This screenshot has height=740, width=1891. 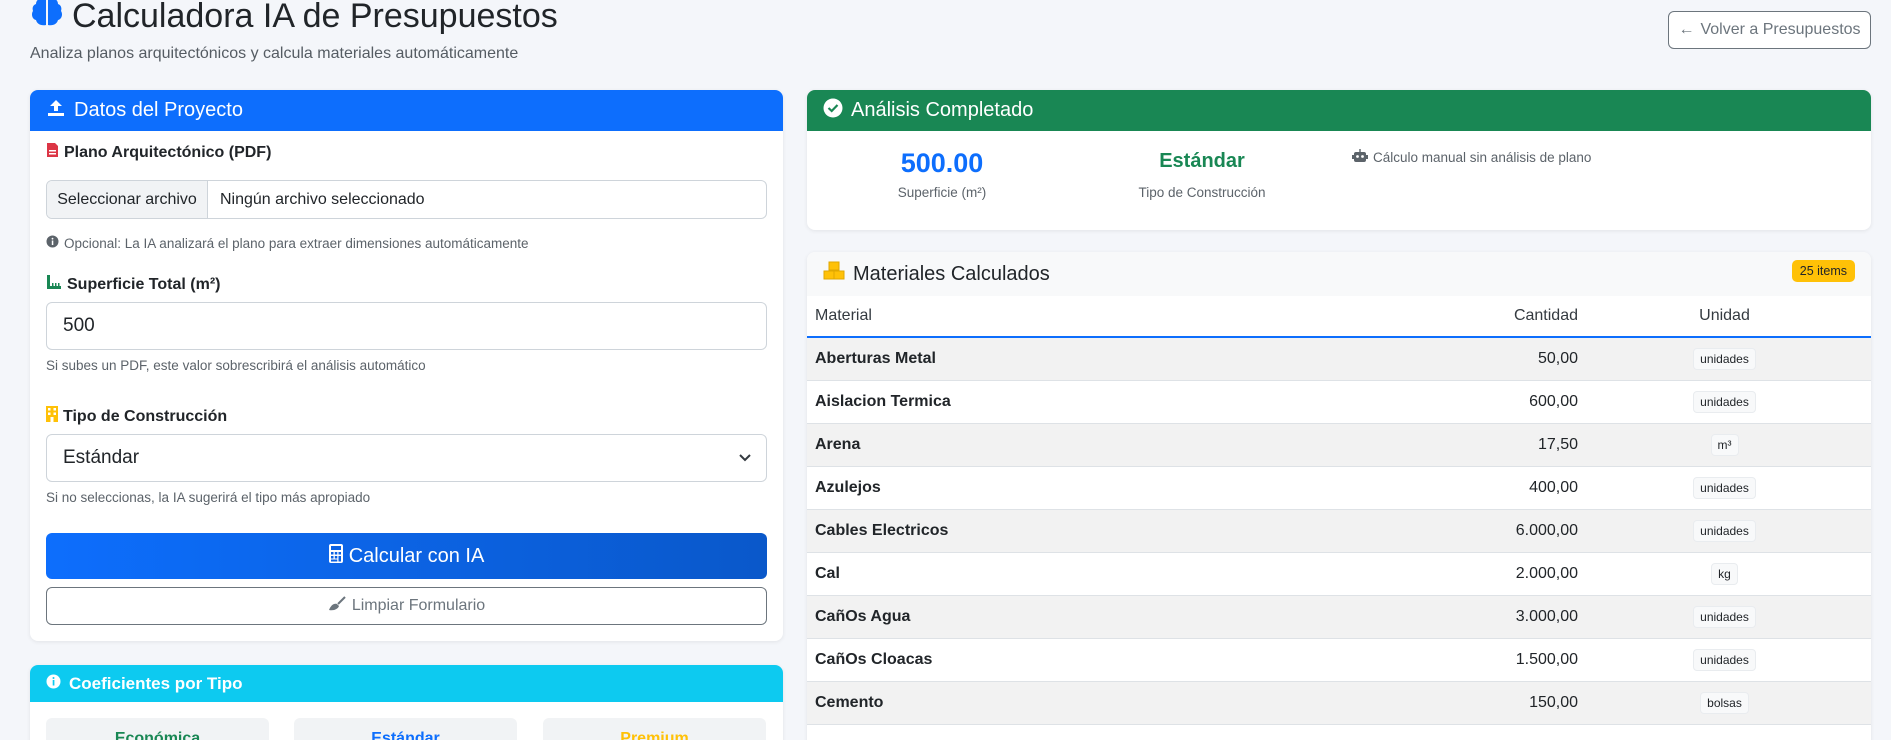 I want to click on material-quantity: 17,50, so click(x=1492, y=445).